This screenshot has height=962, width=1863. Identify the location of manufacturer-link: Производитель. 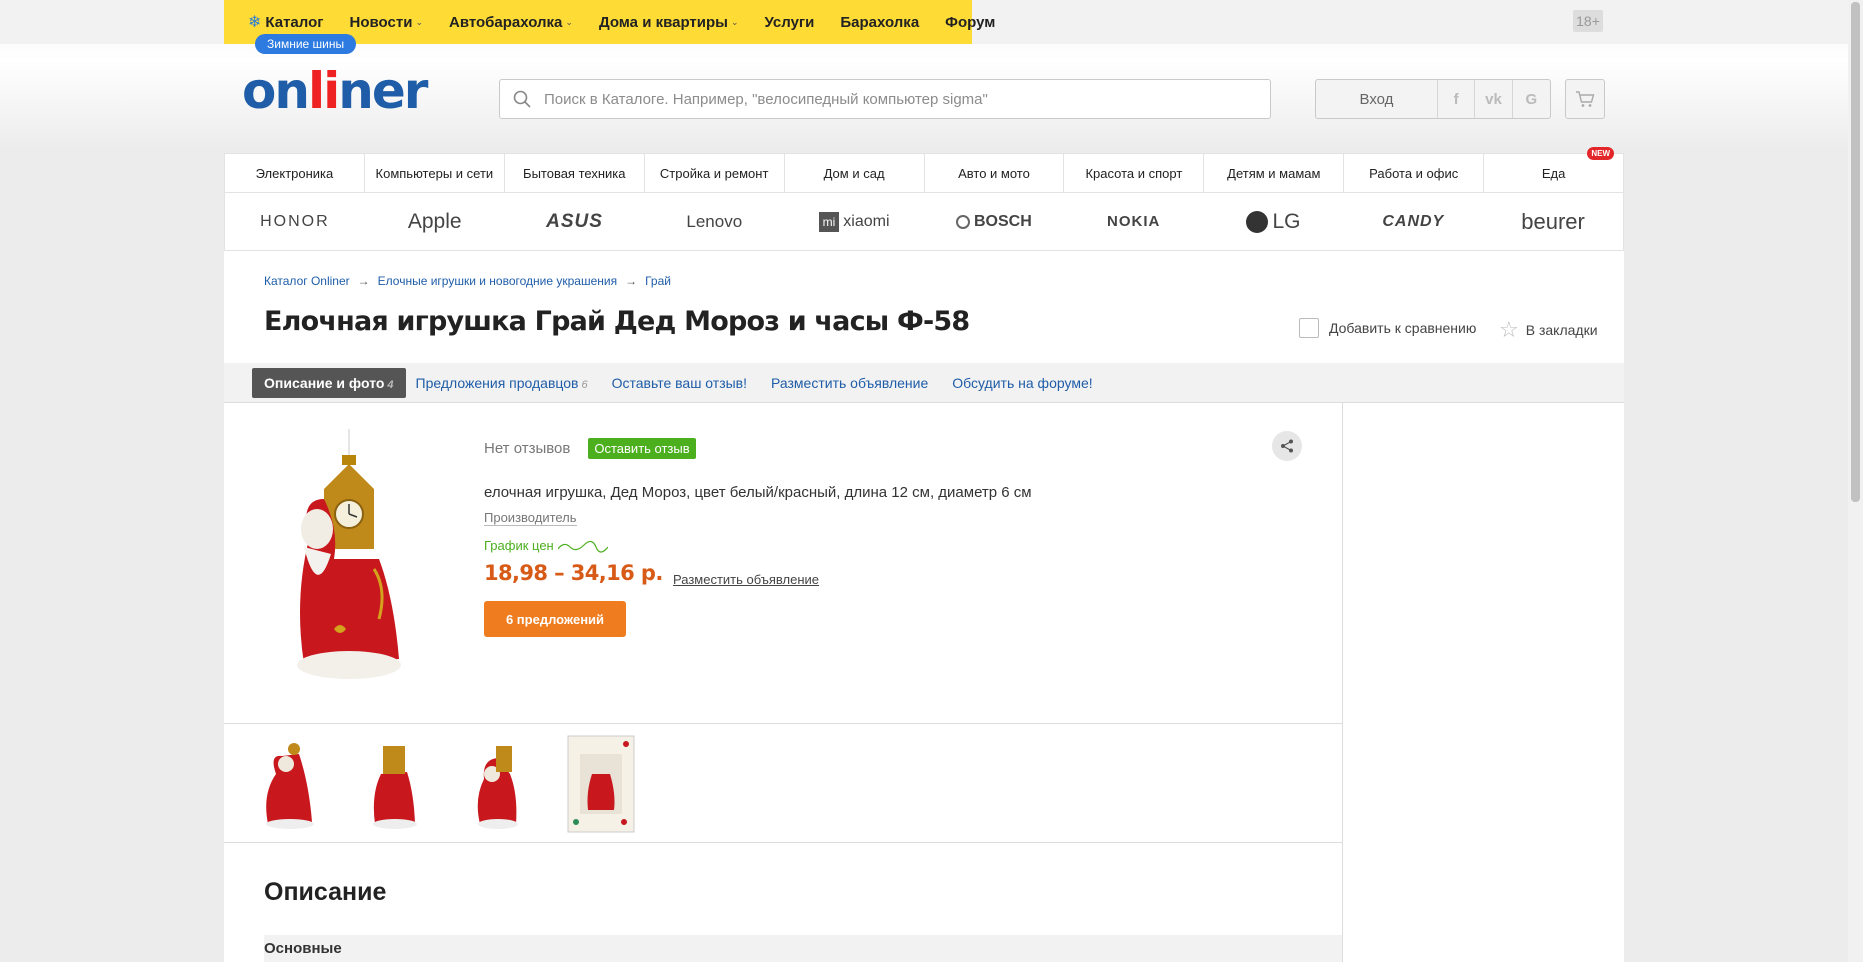
(530, 518).